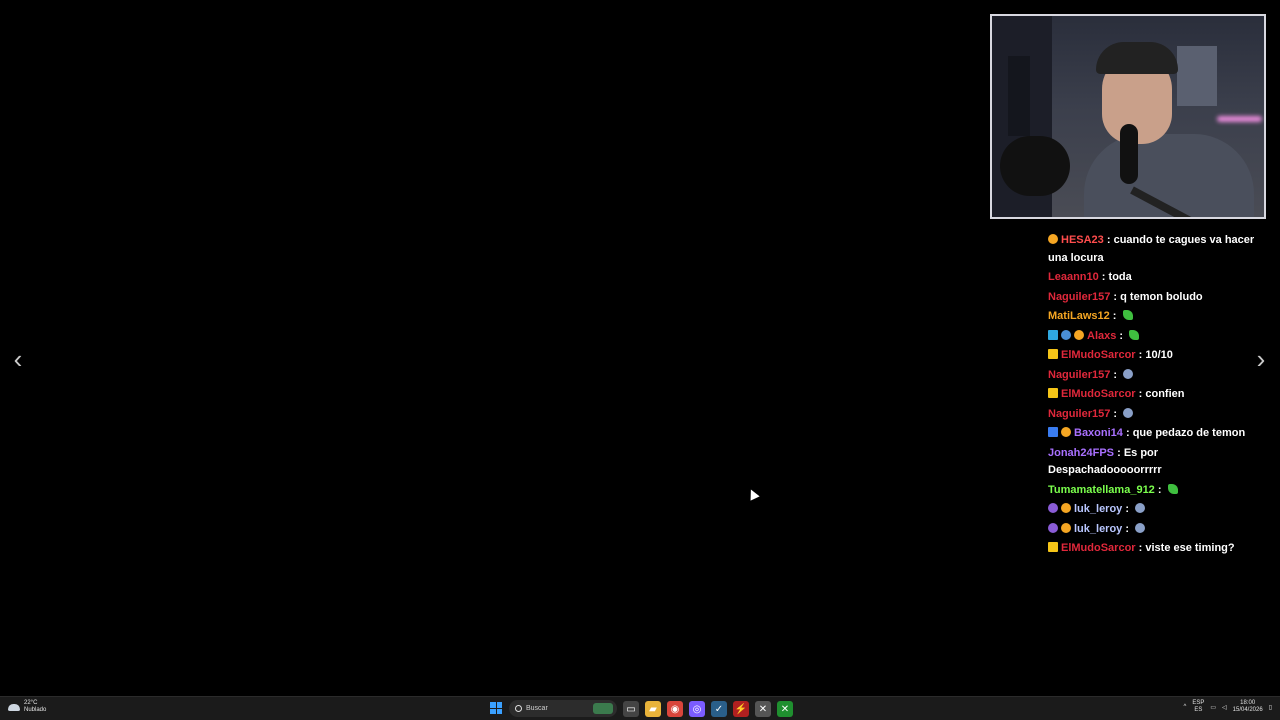  I want to click on start-button, so click(496, 708).